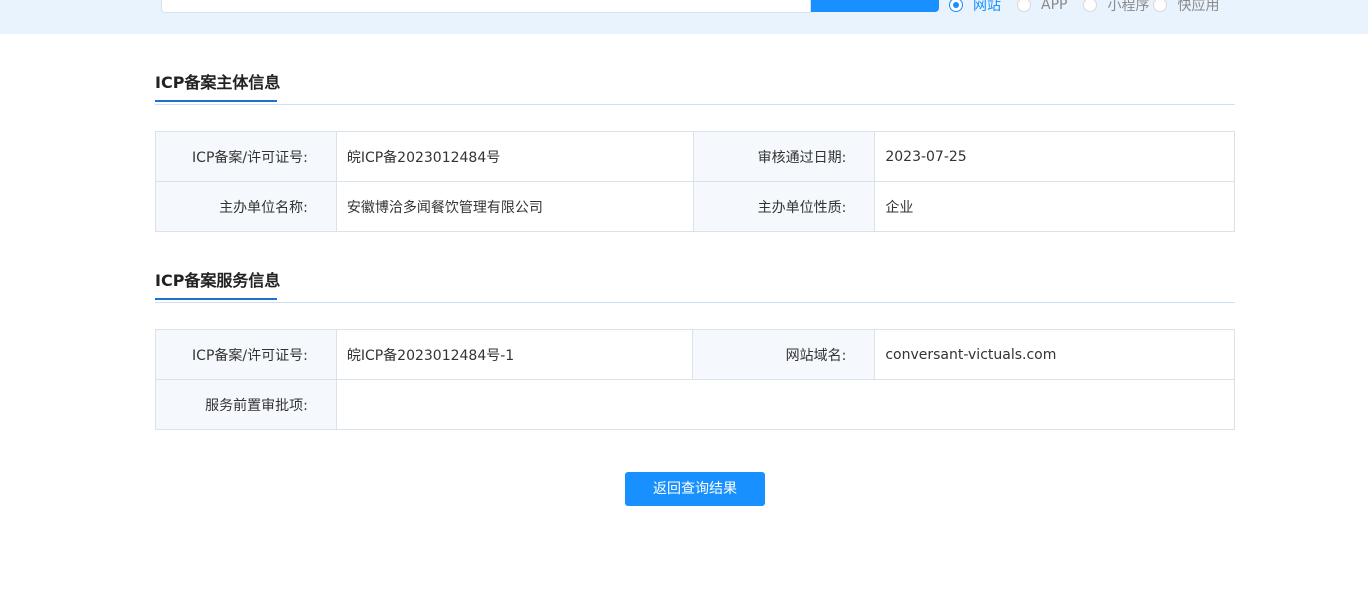 Image resolution: width=1368 pixels, height=599 pixels. What do you see at coordinates (514, 156) in the screenshot?
I see `field-value: 皖ICP备2023012484号` at bounding box center [514, 156].